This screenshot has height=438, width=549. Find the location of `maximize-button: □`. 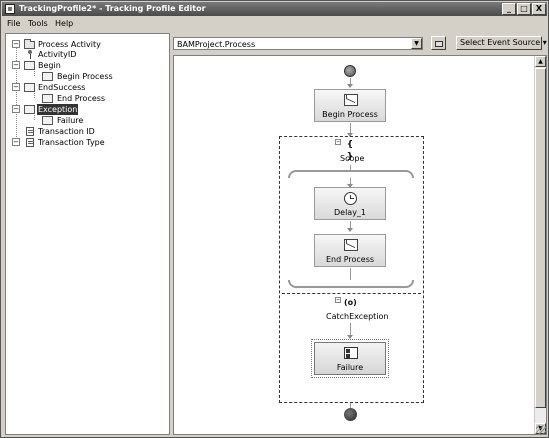

maximize-button: □ is located at coordinates (524, 9).